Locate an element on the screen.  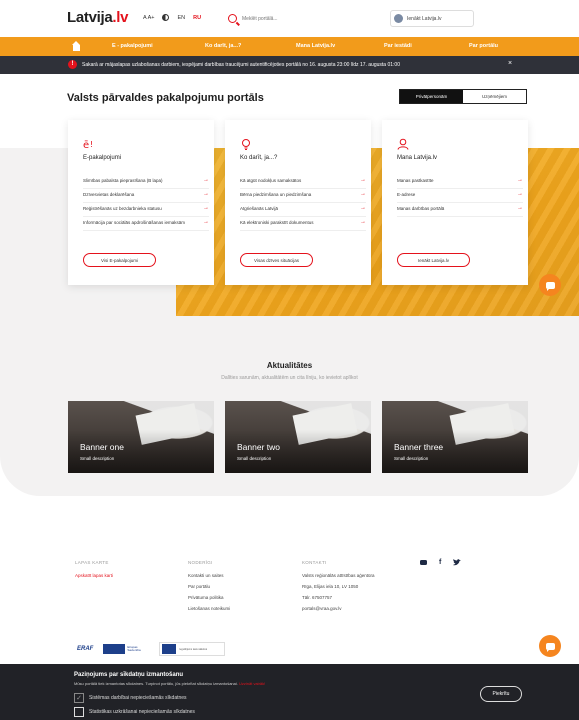
card-link: Atgriešanās Latvijā → is located at coordinates (303, 210).